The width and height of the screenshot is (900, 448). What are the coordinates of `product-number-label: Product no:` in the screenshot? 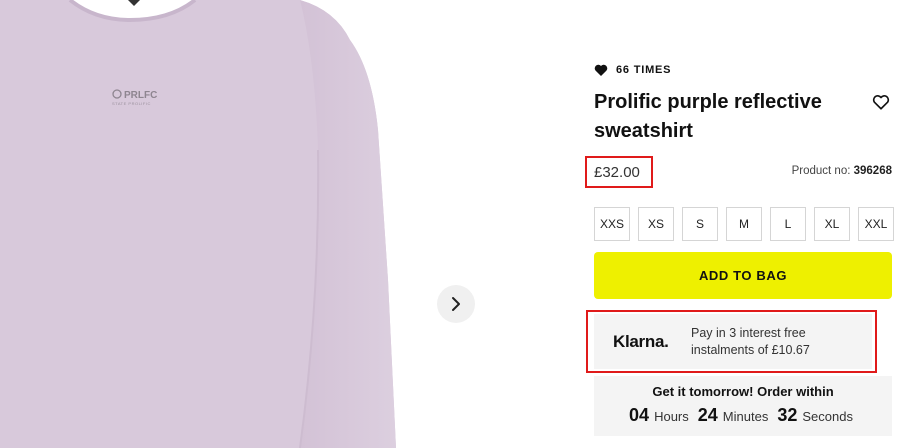 It's located at (821, 171).